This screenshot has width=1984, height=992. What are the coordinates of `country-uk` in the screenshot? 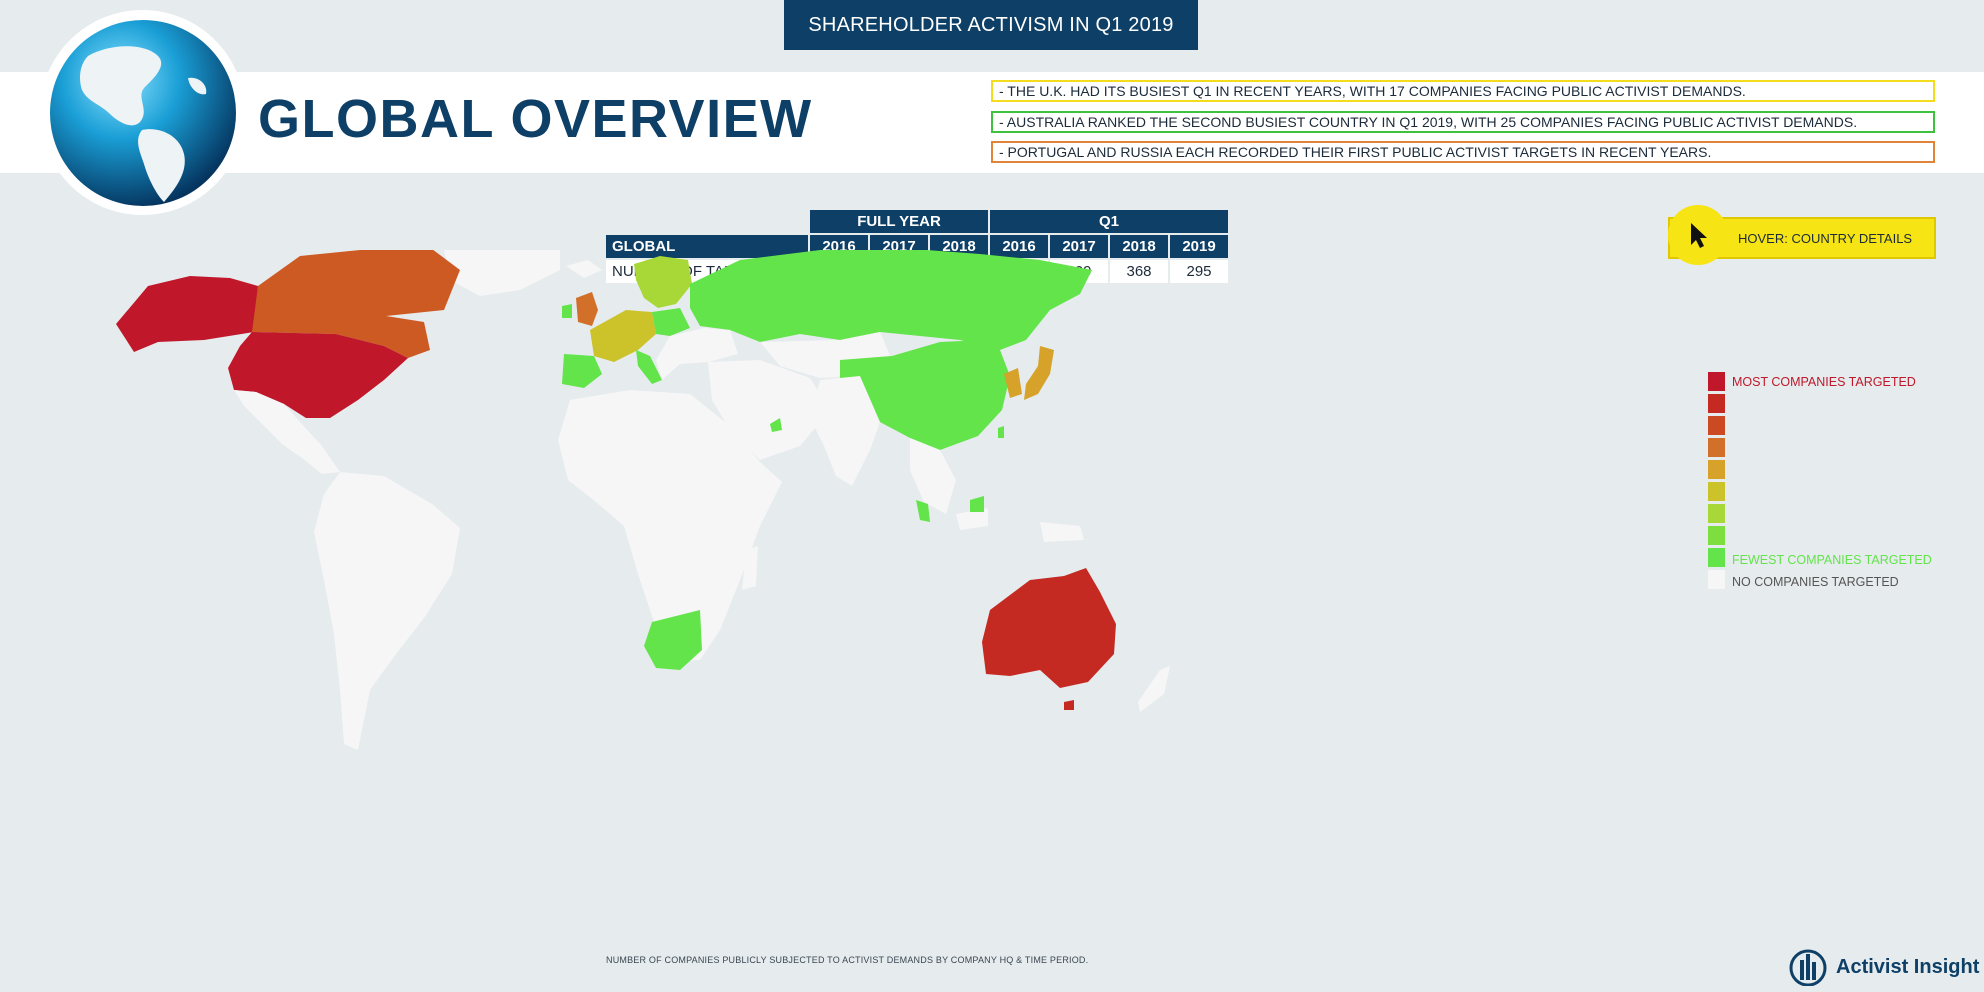 It's located at (587, 309).